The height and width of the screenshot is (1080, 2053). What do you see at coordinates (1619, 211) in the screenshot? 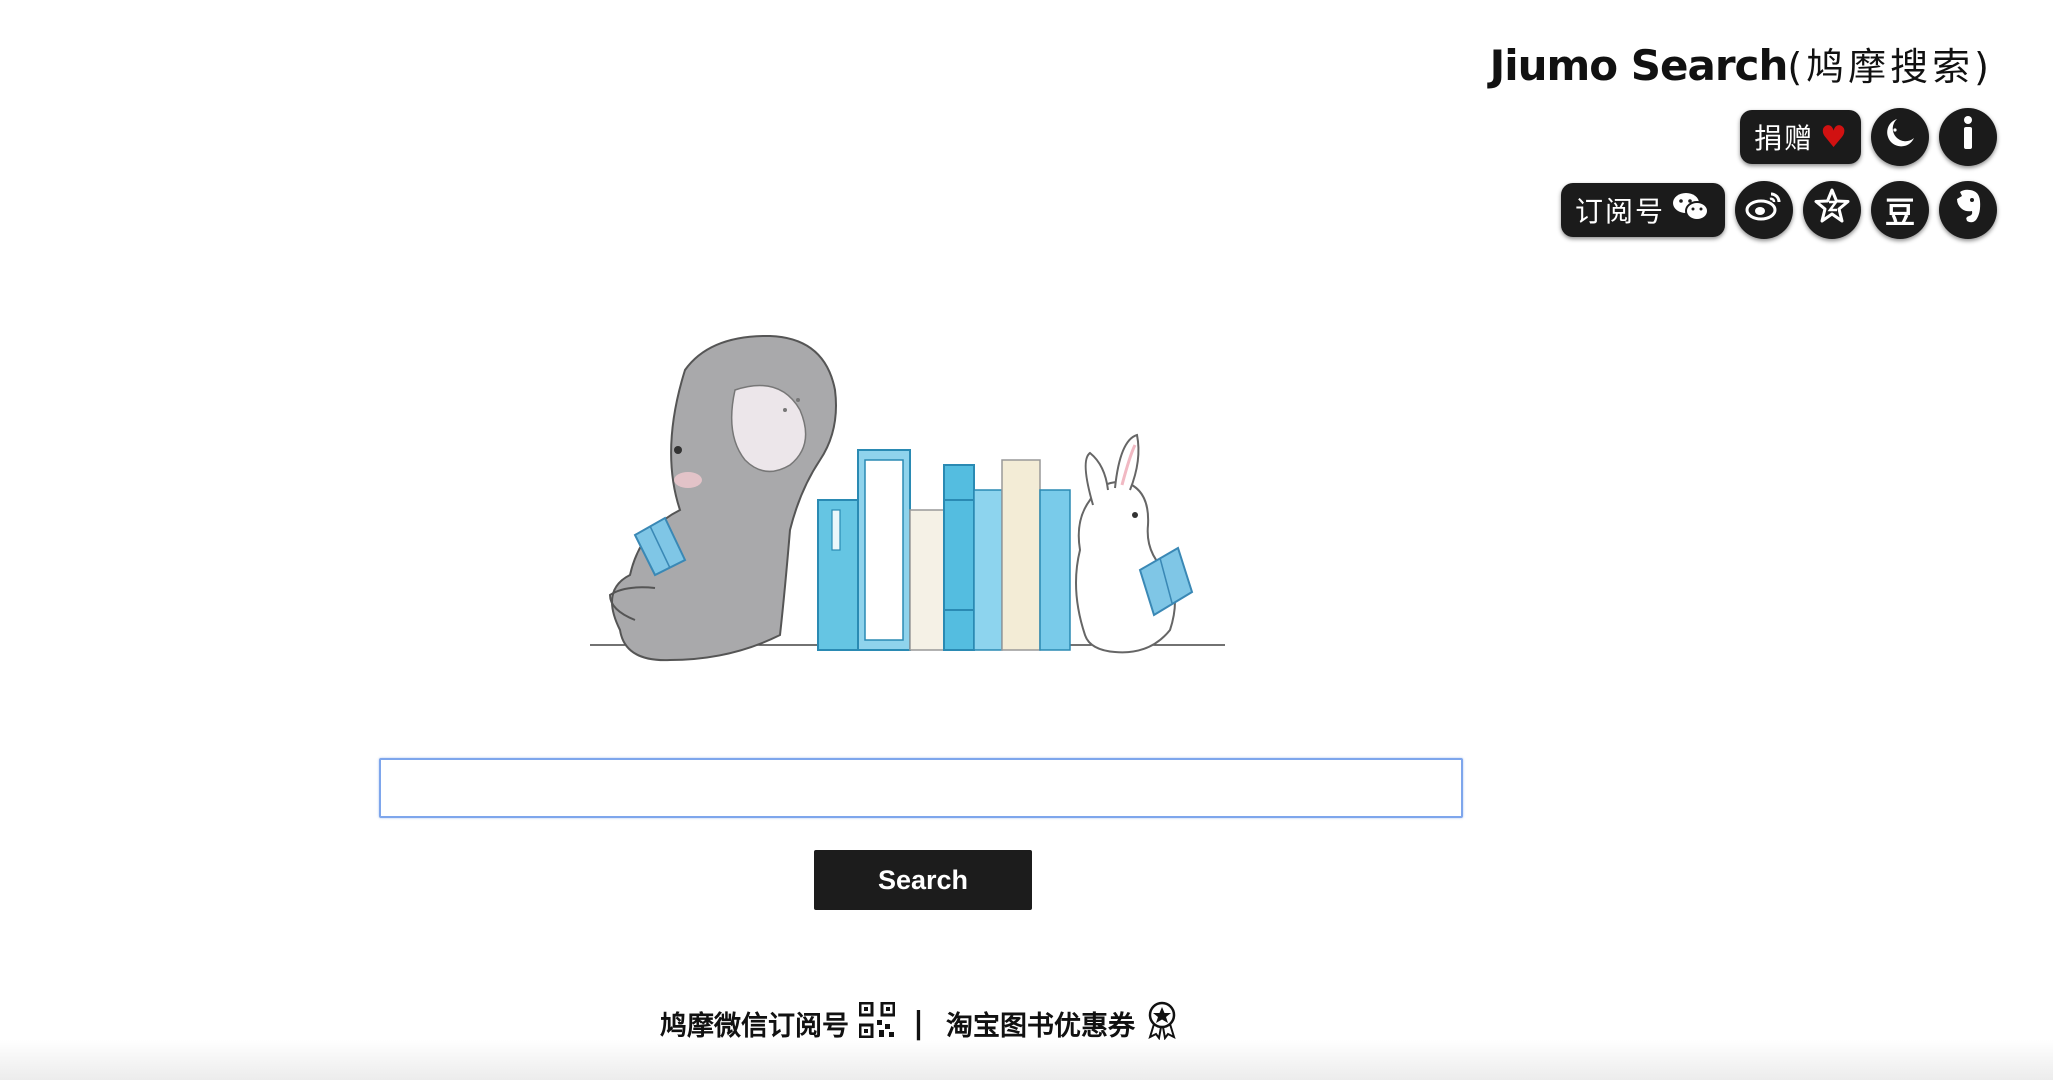
I see `subscribe-label: 订阅号` at bounding box center [1619, 211].